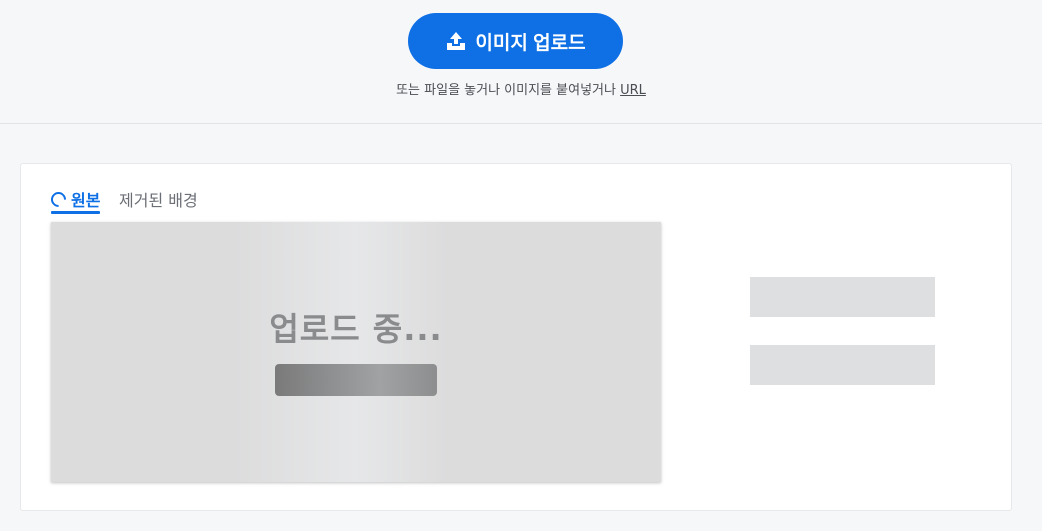 The height and width of the screenshot is (531, 1042). I want to click on tab-original: 원본, so click(74, 200).